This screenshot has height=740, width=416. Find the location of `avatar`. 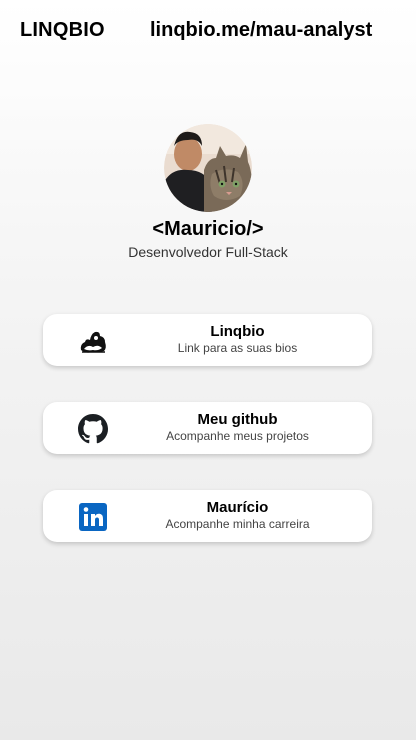

avatar is located at coordinates (208, 168).